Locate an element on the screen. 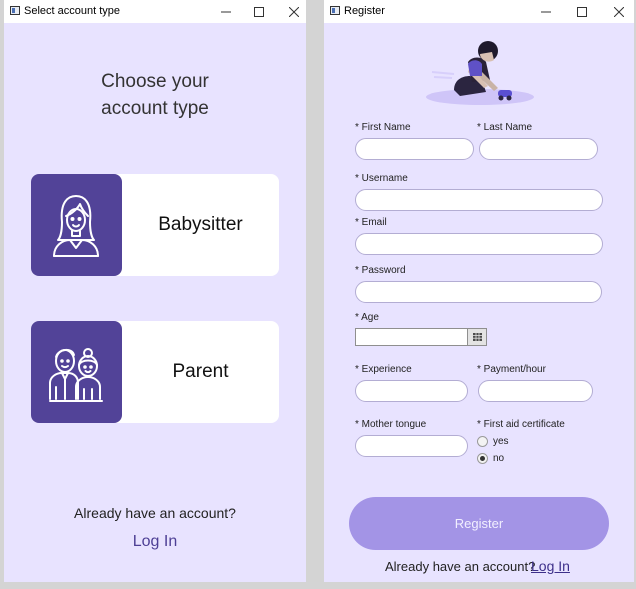 This screenshot has width=636, height=589. page-title: Choose your account type is located at coordinates (155, 95).